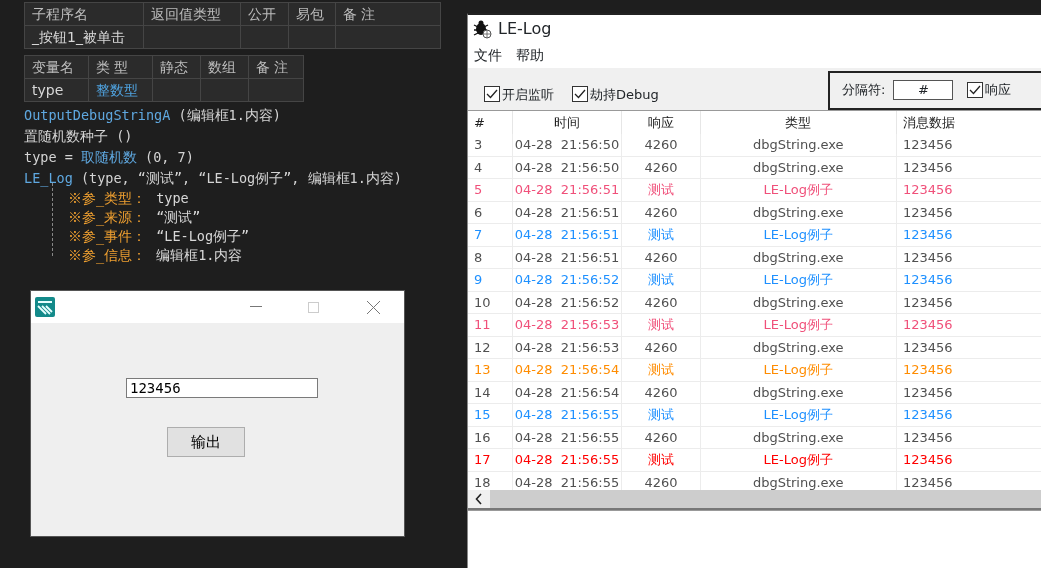 This screenshot has width=1041, height=568. Describe the element at coordinates (490, 212) in the screenshot. I see `table-cell: 6` at that location.